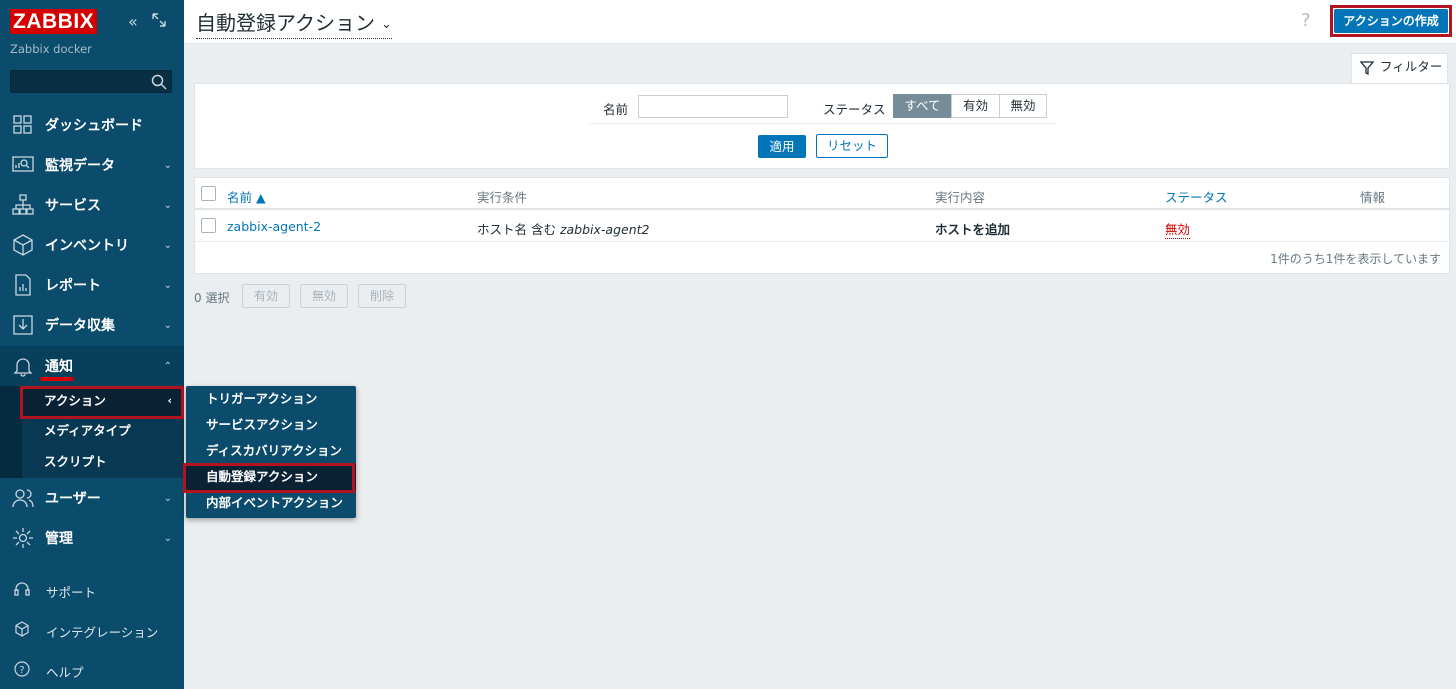  I want to click on footer-support: サポート, so click(92, 589).